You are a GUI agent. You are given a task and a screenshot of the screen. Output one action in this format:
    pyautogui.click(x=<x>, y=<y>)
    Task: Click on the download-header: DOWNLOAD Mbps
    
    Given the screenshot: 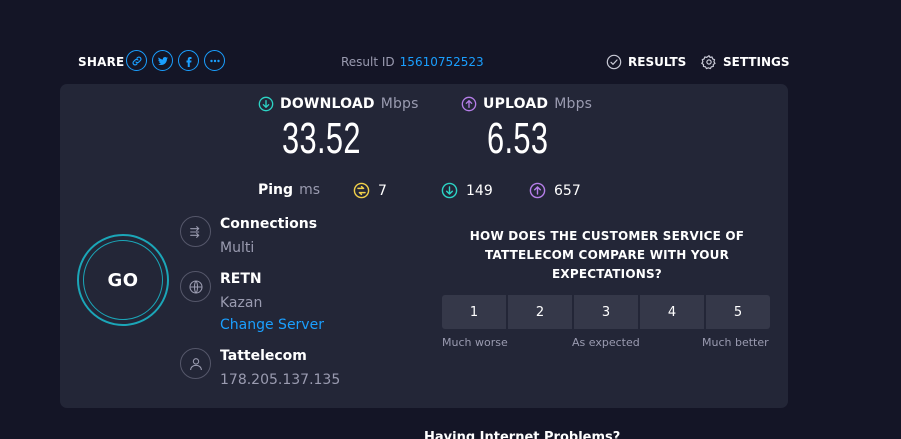 What is the action you would take?
    pyautogui.click(x=338, y=104)
    